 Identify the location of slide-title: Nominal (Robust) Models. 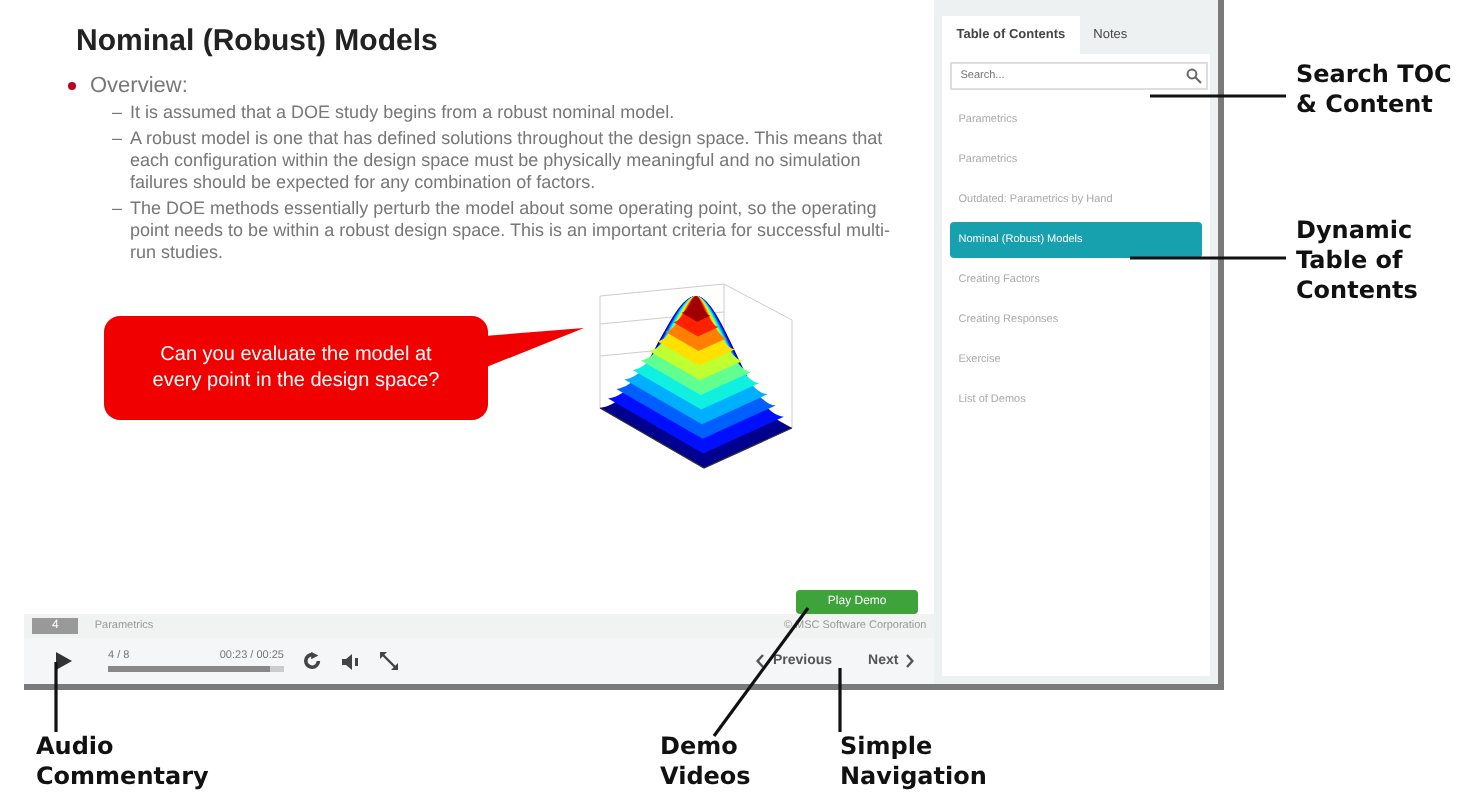
(258, 41).